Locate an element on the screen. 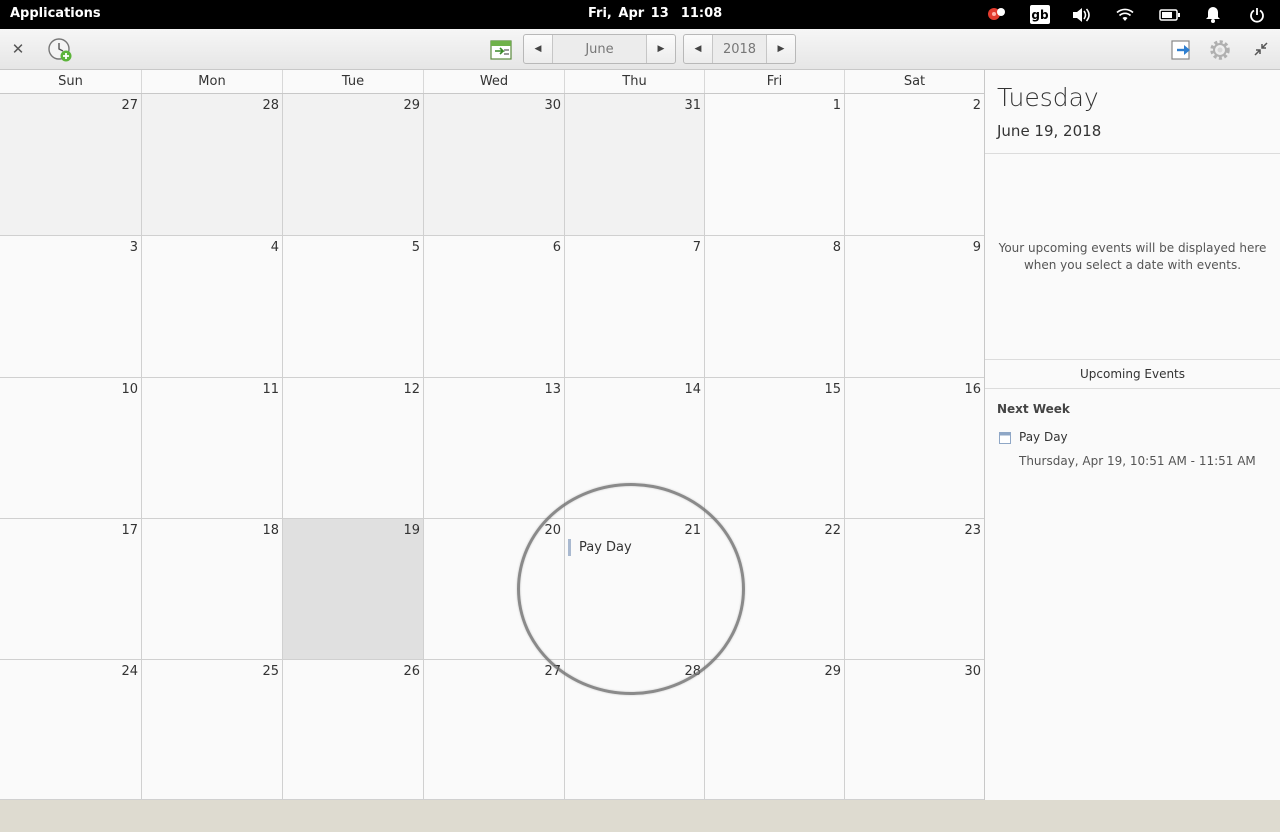 The image size is (1280, 832). day-cell: 6 is located at coordinates (494, 306).